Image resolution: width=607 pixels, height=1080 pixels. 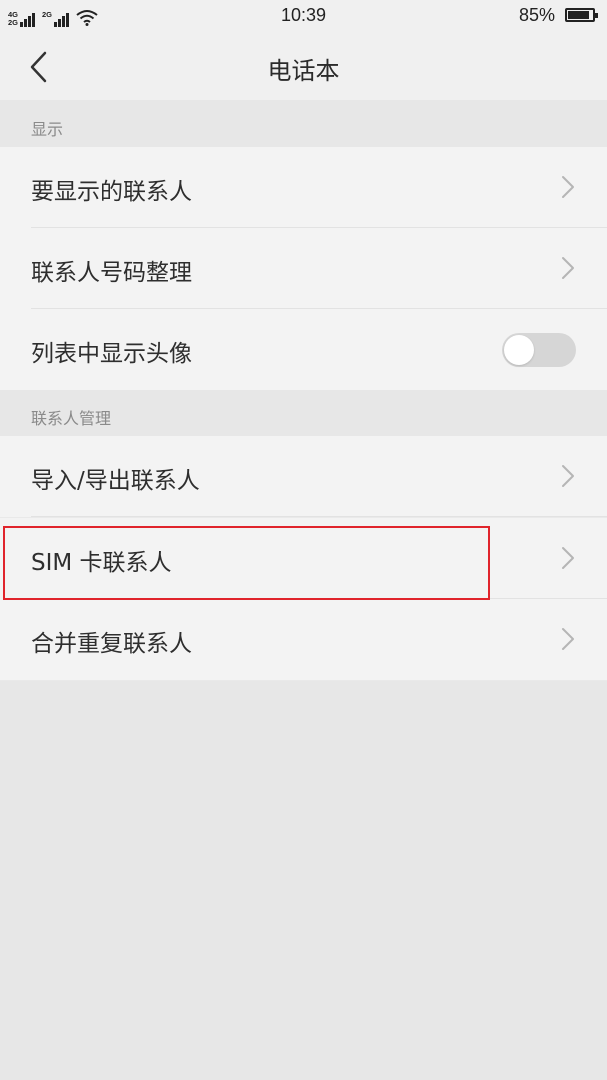 I want to click on app-header: 电话本, so click(x=303, y=67).